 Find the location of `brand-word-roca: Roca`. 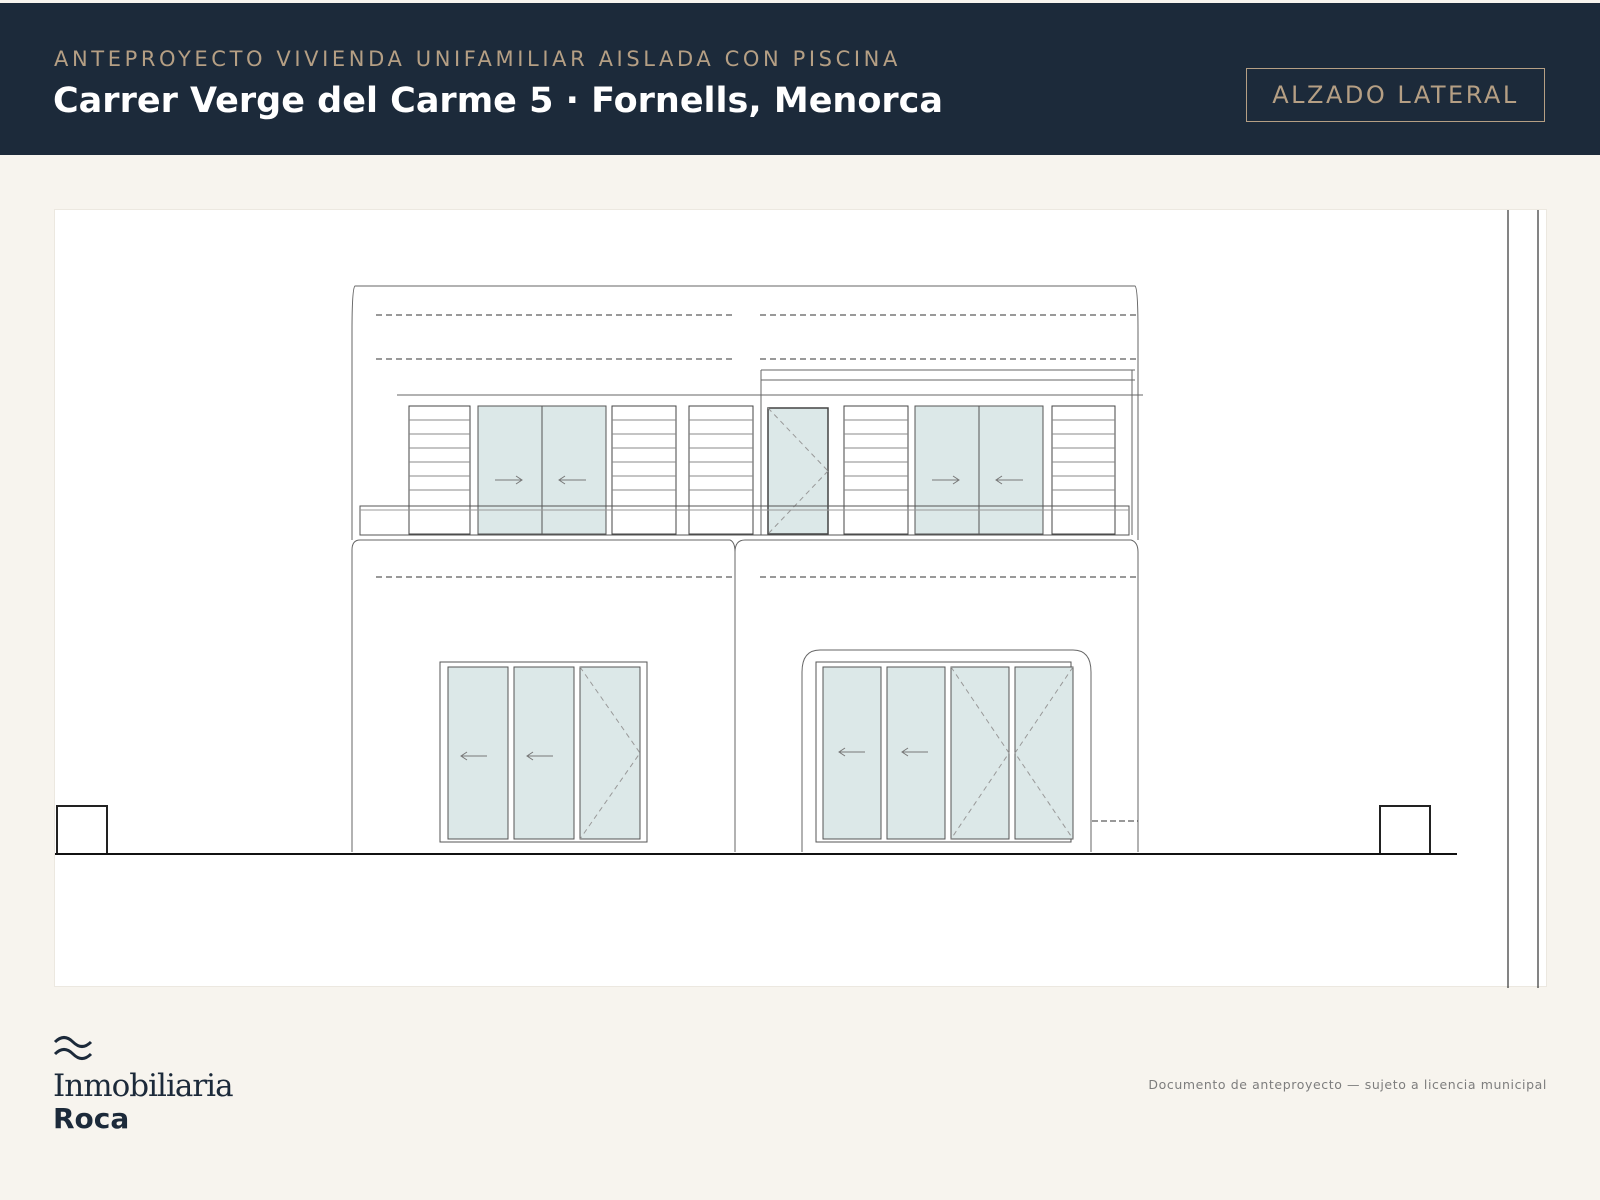

brand-word-roca: Roca is located at coordinates (91, 1118).